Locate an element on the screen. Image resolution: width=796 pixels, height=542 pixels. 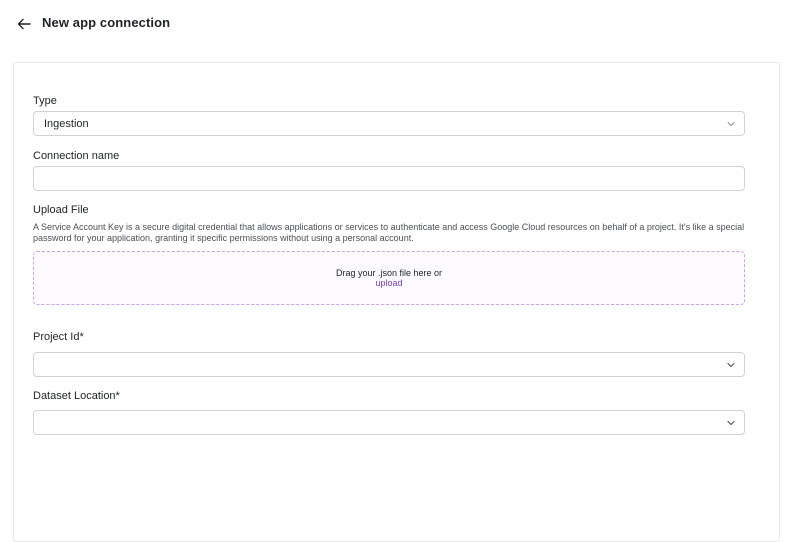
connection-name-field is located at coordinates (389, 178).